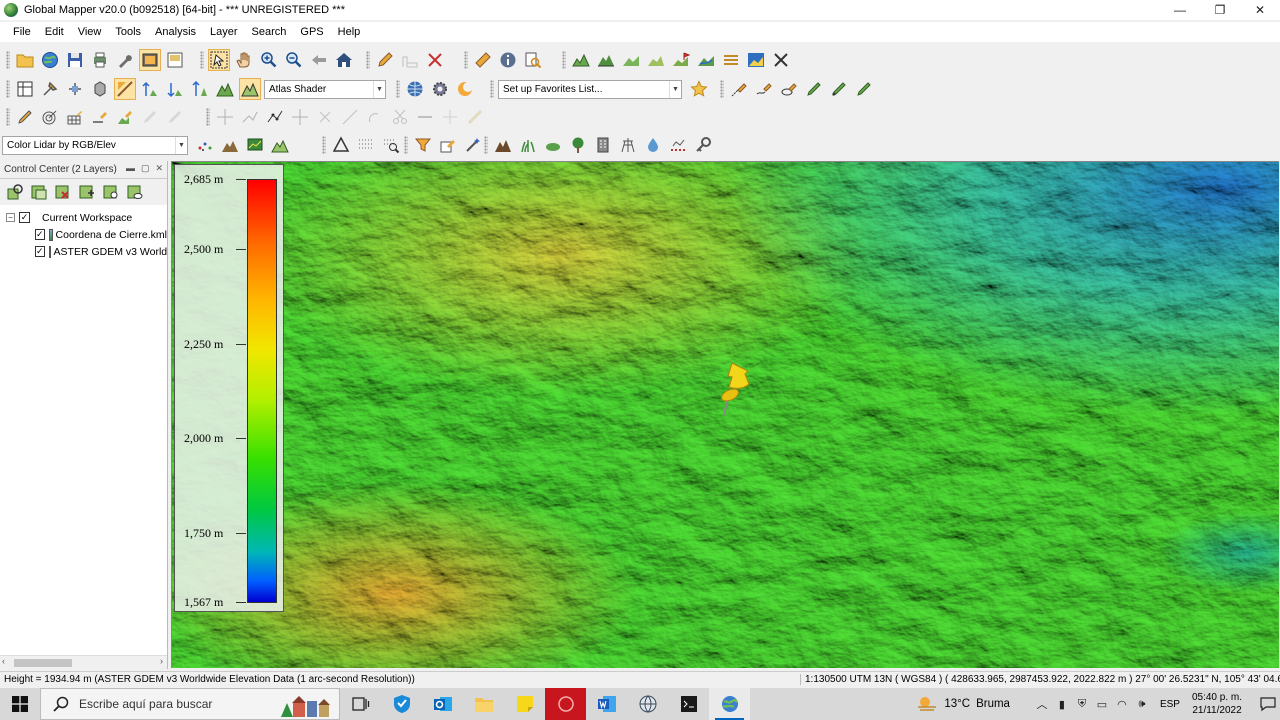  Describe the element at coordinates (250, 89) in the screenshot. I see `hill-shading-button` at that location.